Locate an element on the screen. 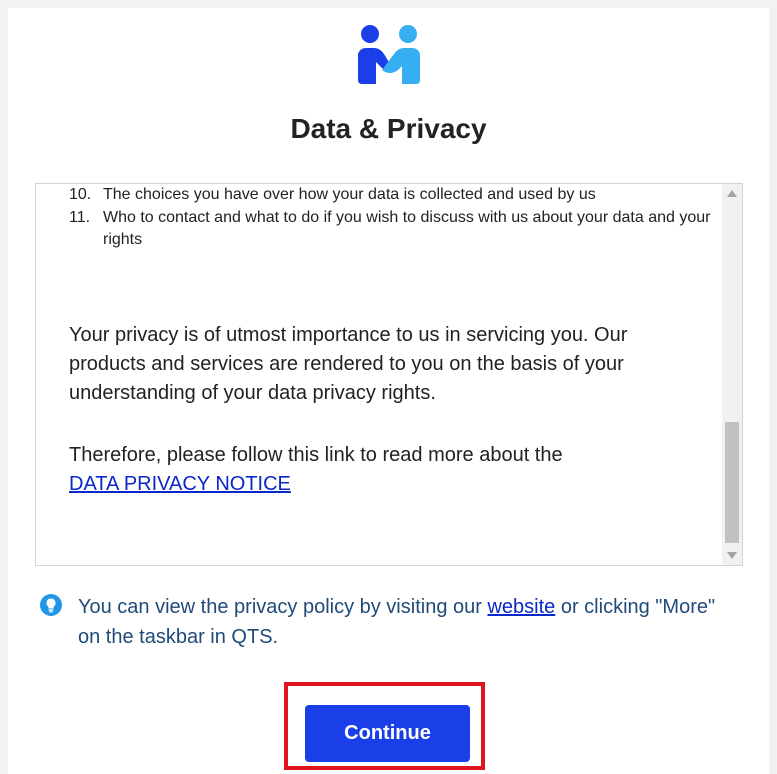  vertical-scrollbar is located at coordinates (732, 374).